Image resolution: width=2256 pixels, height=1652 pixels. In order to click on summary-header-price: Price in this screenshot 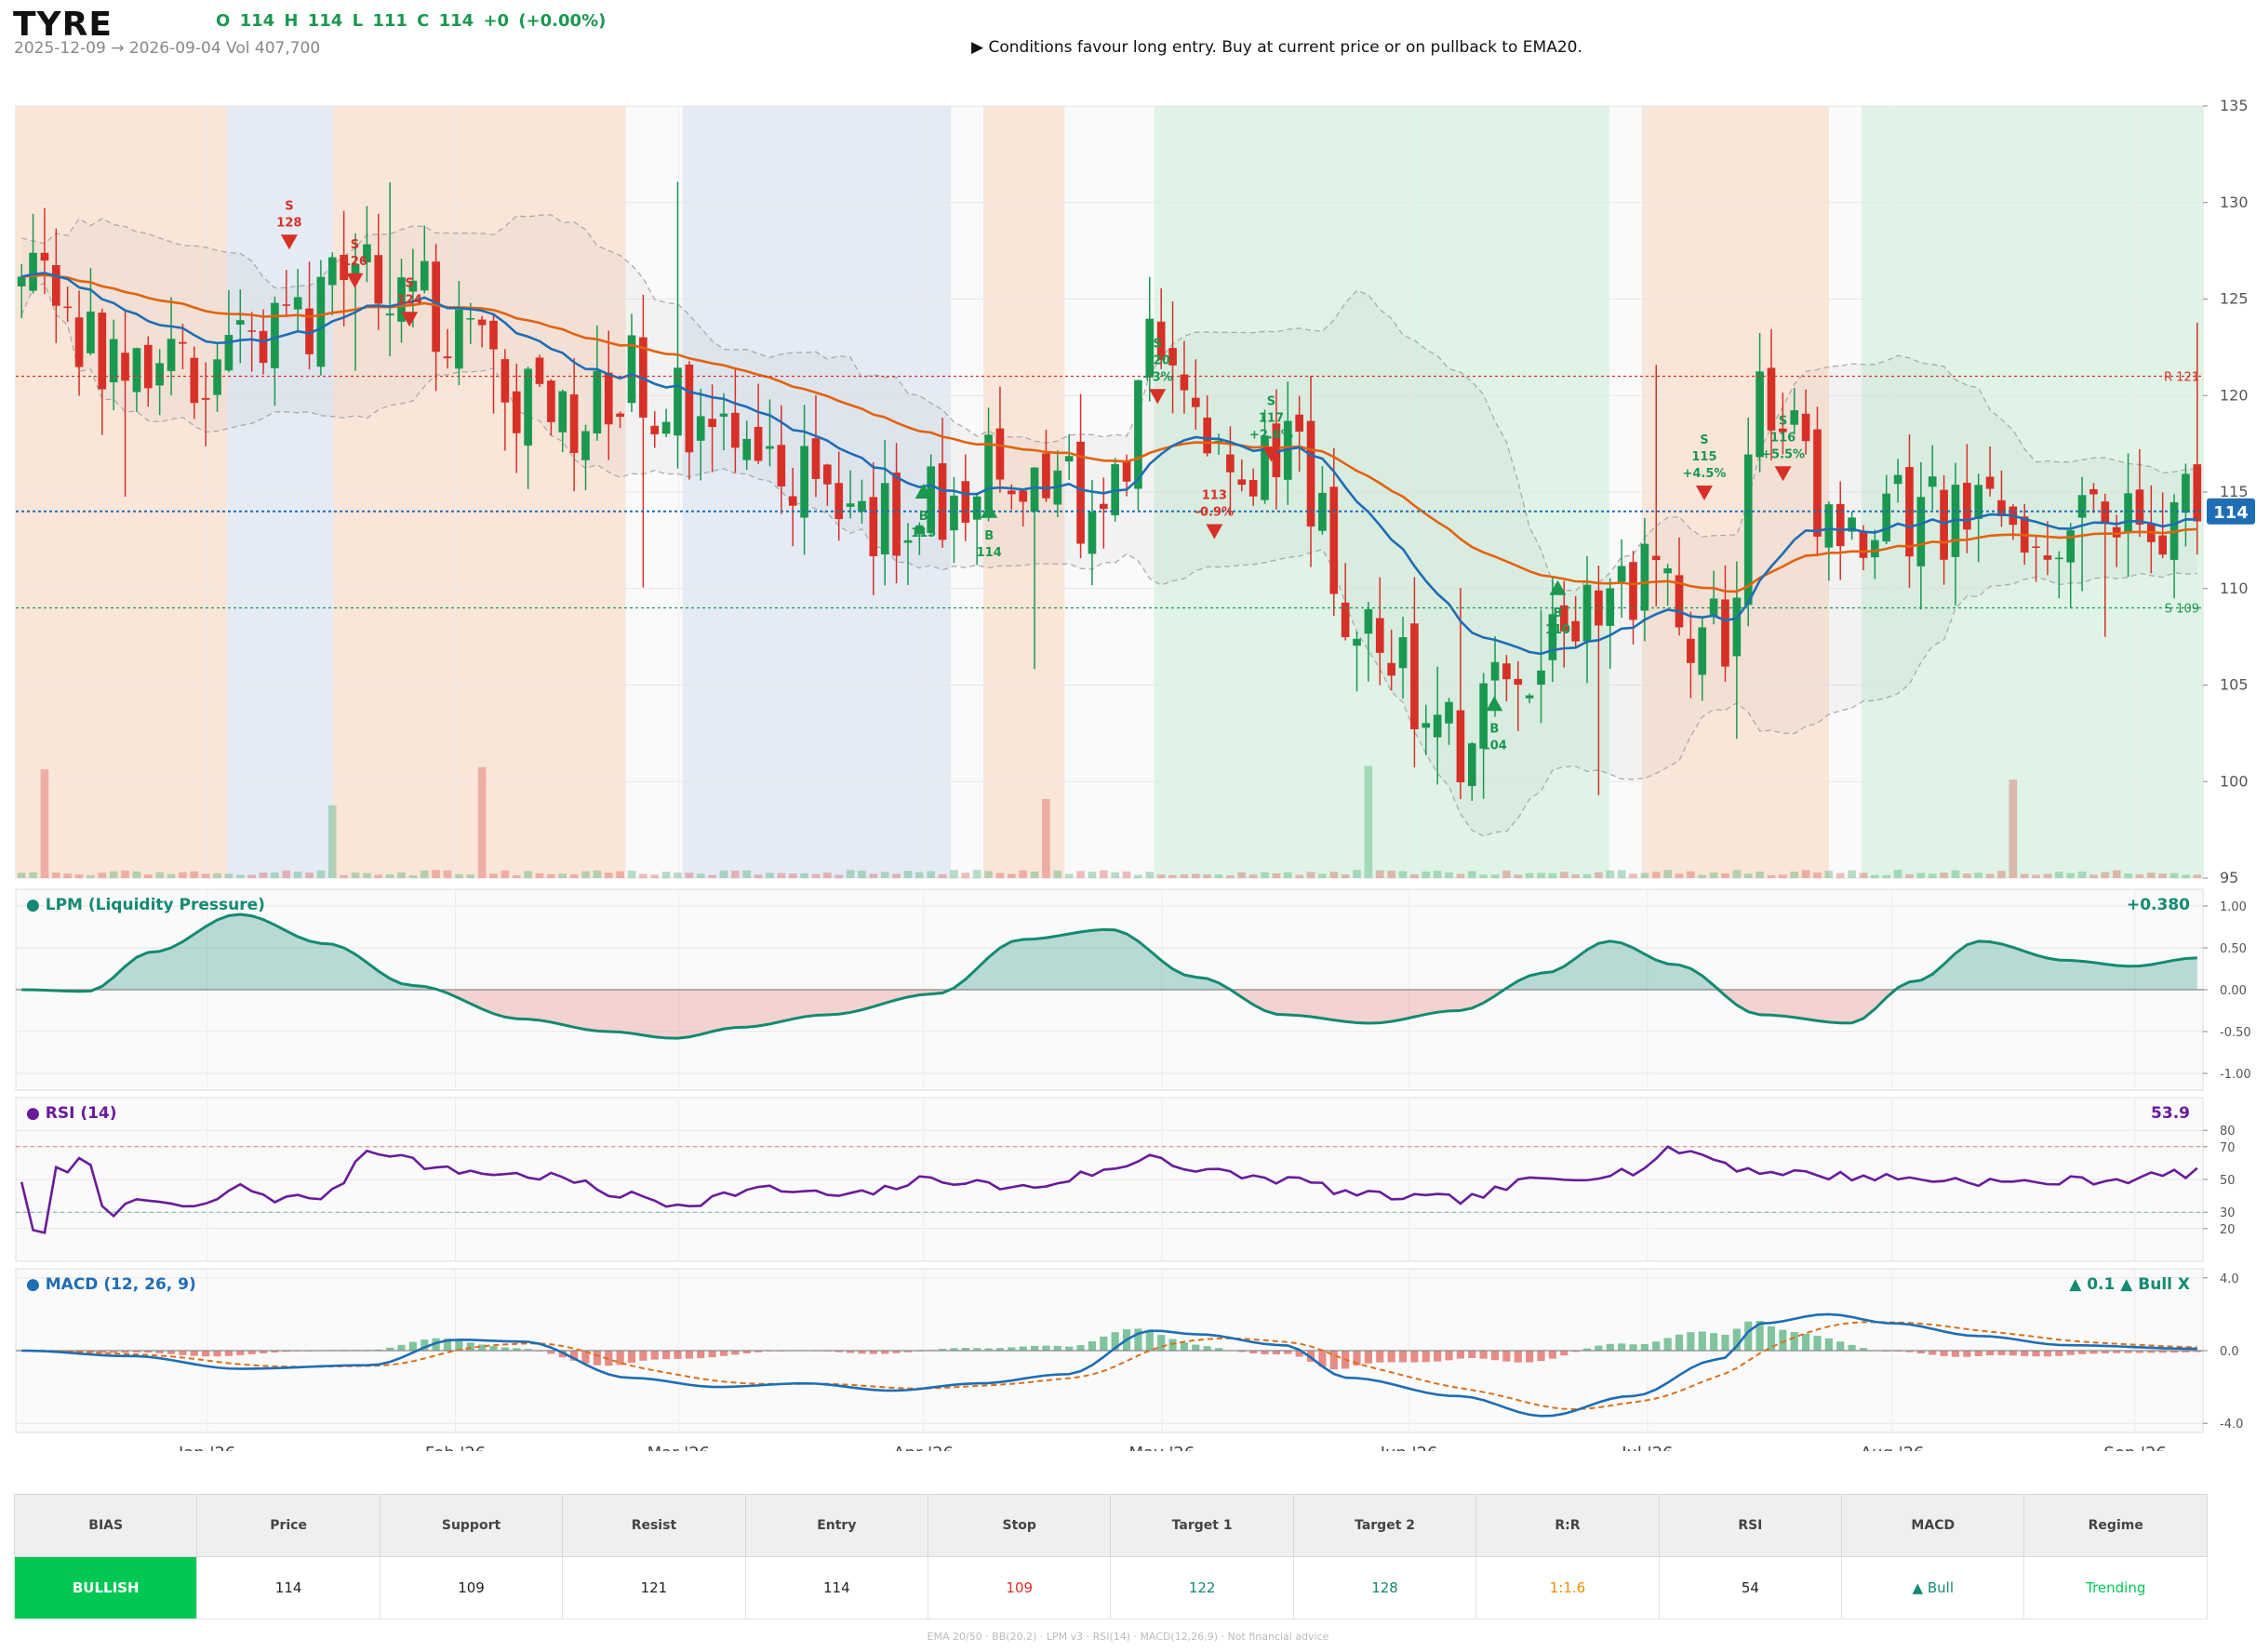, I will do `click(288, 1525)`.